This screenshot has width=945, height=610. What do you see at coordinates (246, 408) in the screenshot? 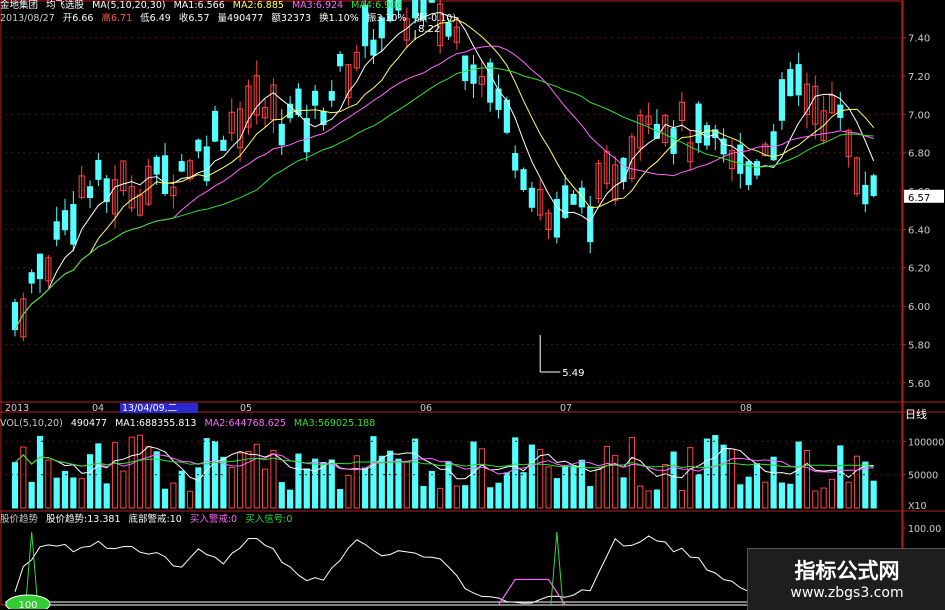
I see `date-tick-label: 05` at bounding box center [246, 408].